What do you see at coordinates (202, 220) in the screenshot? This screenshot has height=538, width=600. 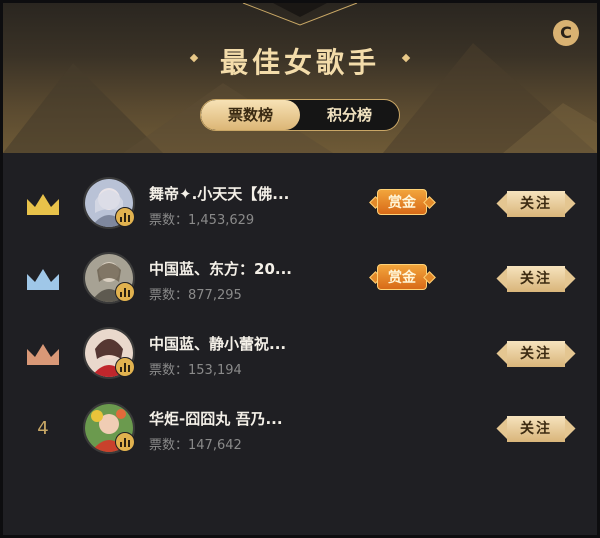 I see `vote-count: 票数：1,453,629` at bounding box center [202, 220].